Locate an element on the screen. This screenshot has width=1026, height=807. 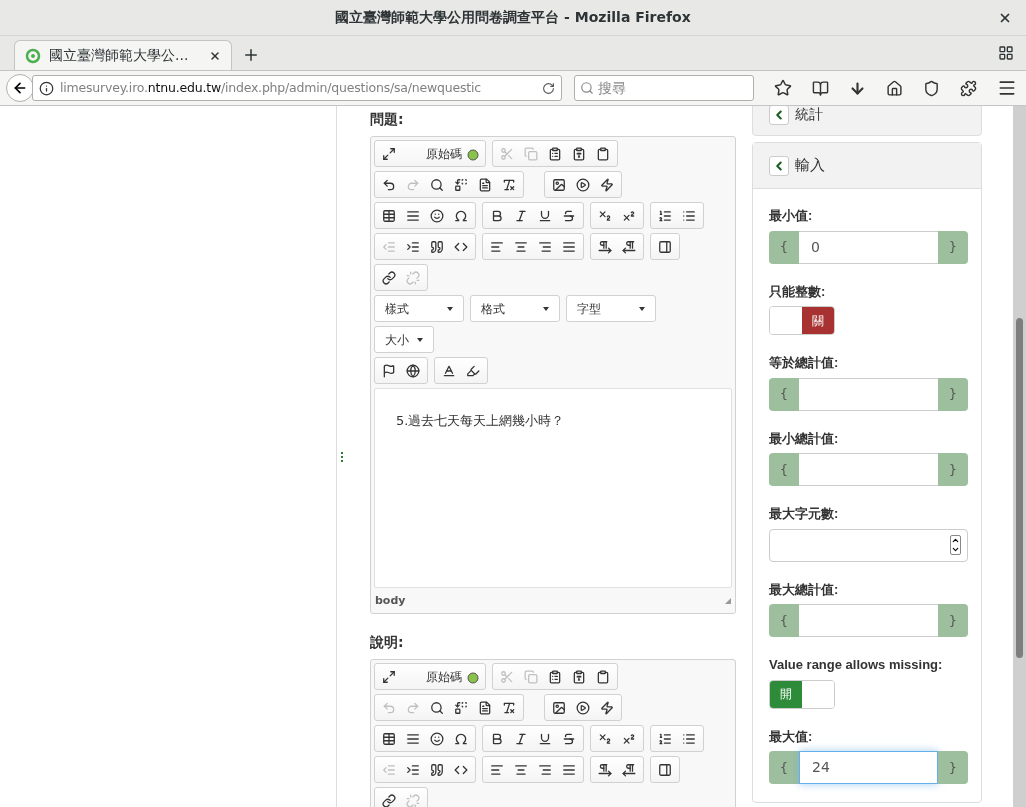
paste-icon is located at coordinates (555, 153).